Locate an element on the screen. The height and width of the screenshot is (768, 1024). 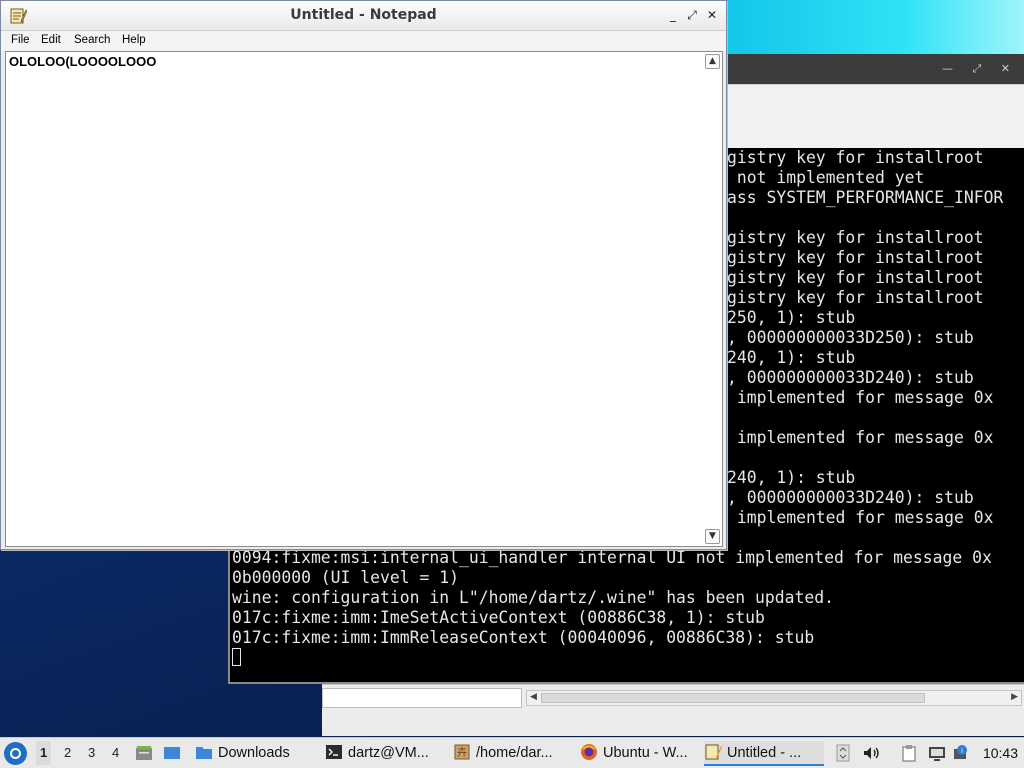
background-window-toolbar is located at coordinates (874, 116).